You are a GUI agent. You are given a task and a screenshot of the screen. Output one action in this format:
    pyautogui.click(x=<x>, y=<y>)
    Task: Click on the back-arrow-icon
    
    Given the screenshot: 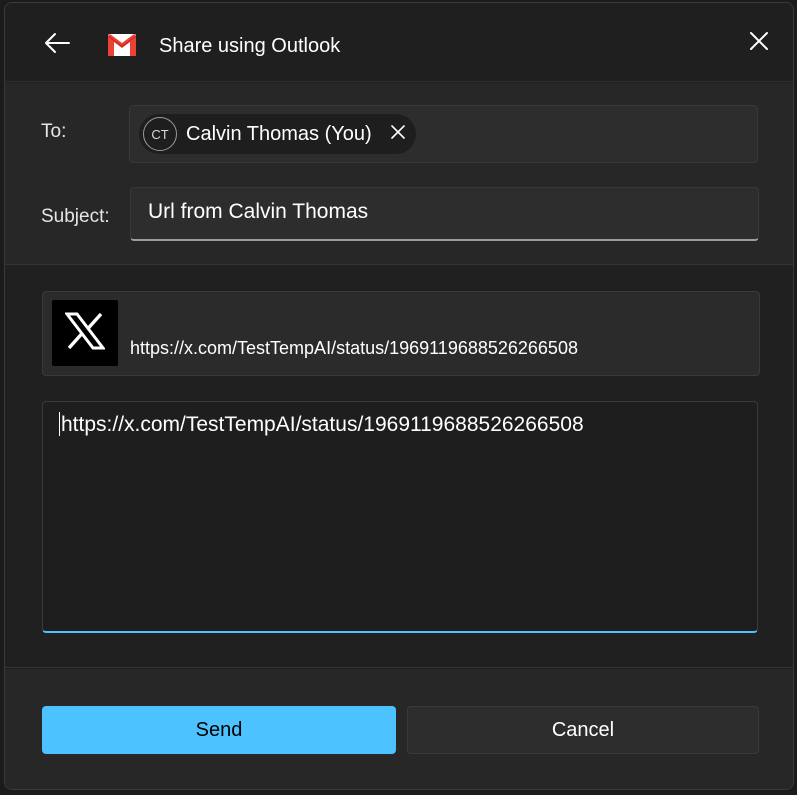 What is the action you would take?
    pyautogui.click(x=57, y=45)
    